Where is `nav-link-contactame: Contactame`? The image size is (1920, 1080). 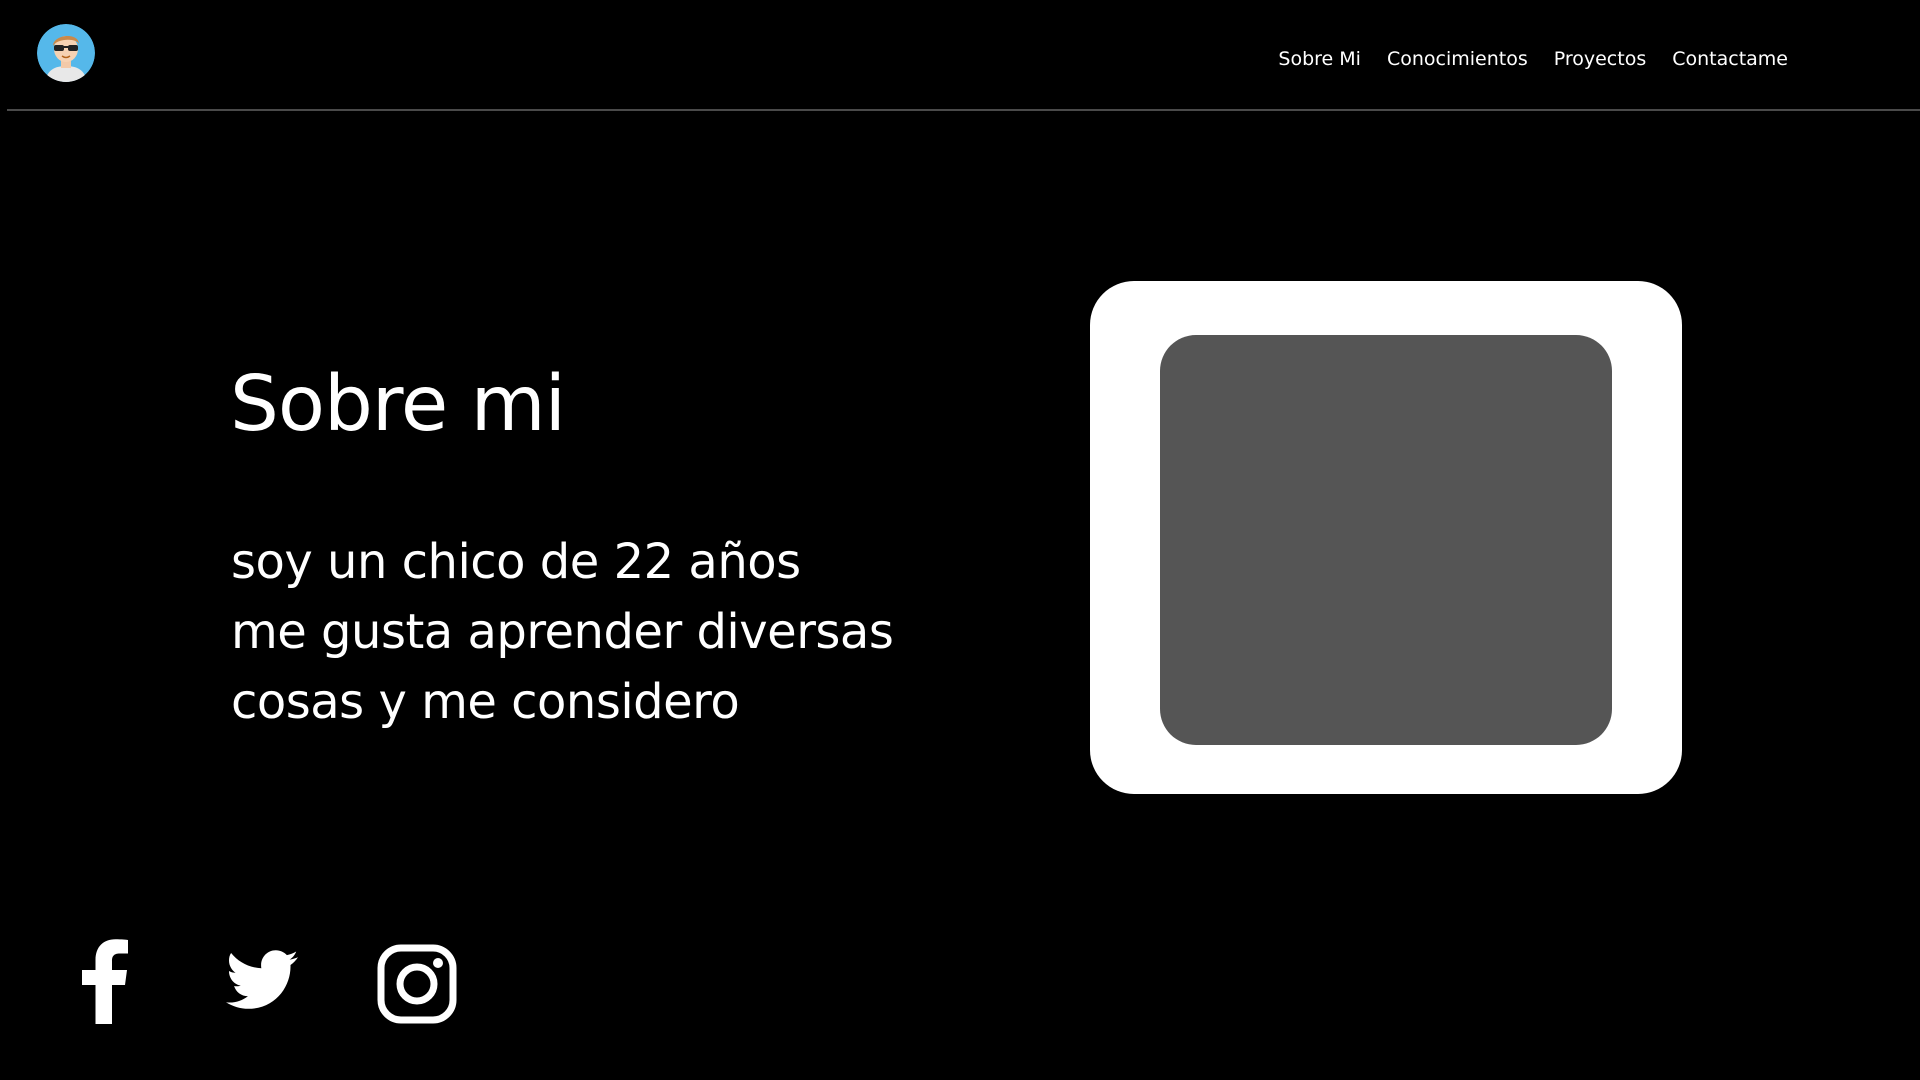
nav-link-contactame: Contactame is located at coordinates (1730, 59).